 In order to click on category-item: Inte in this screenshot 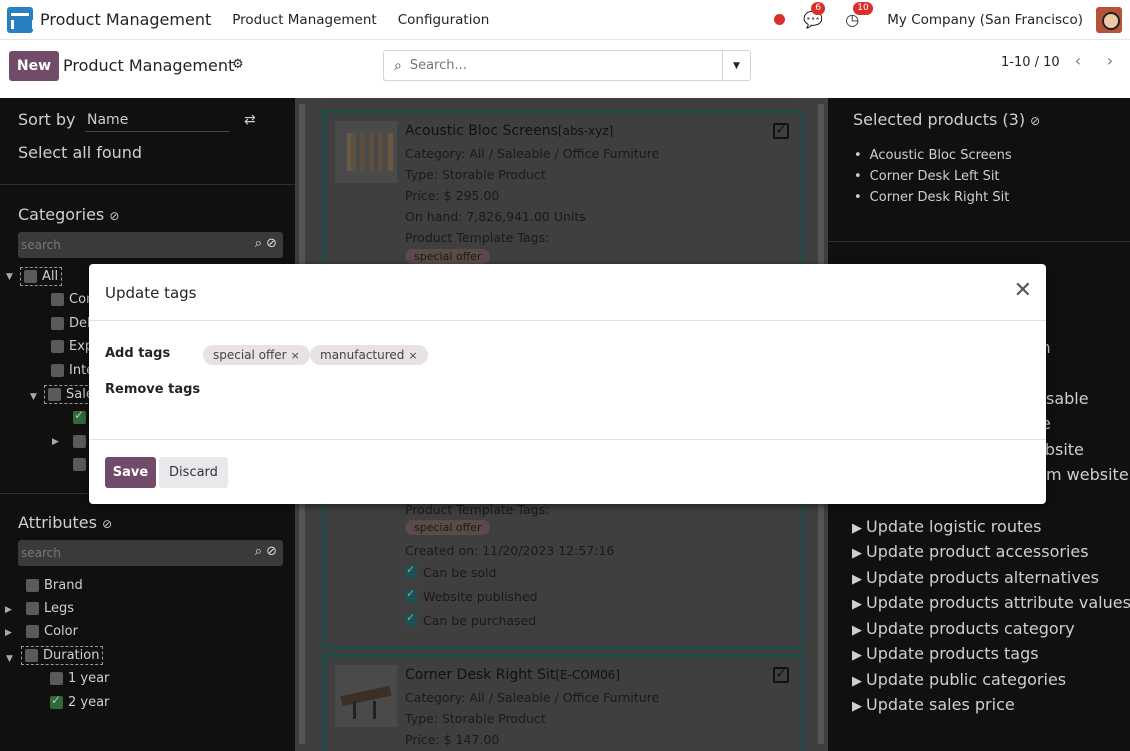, I will do `click(72, 370)`.